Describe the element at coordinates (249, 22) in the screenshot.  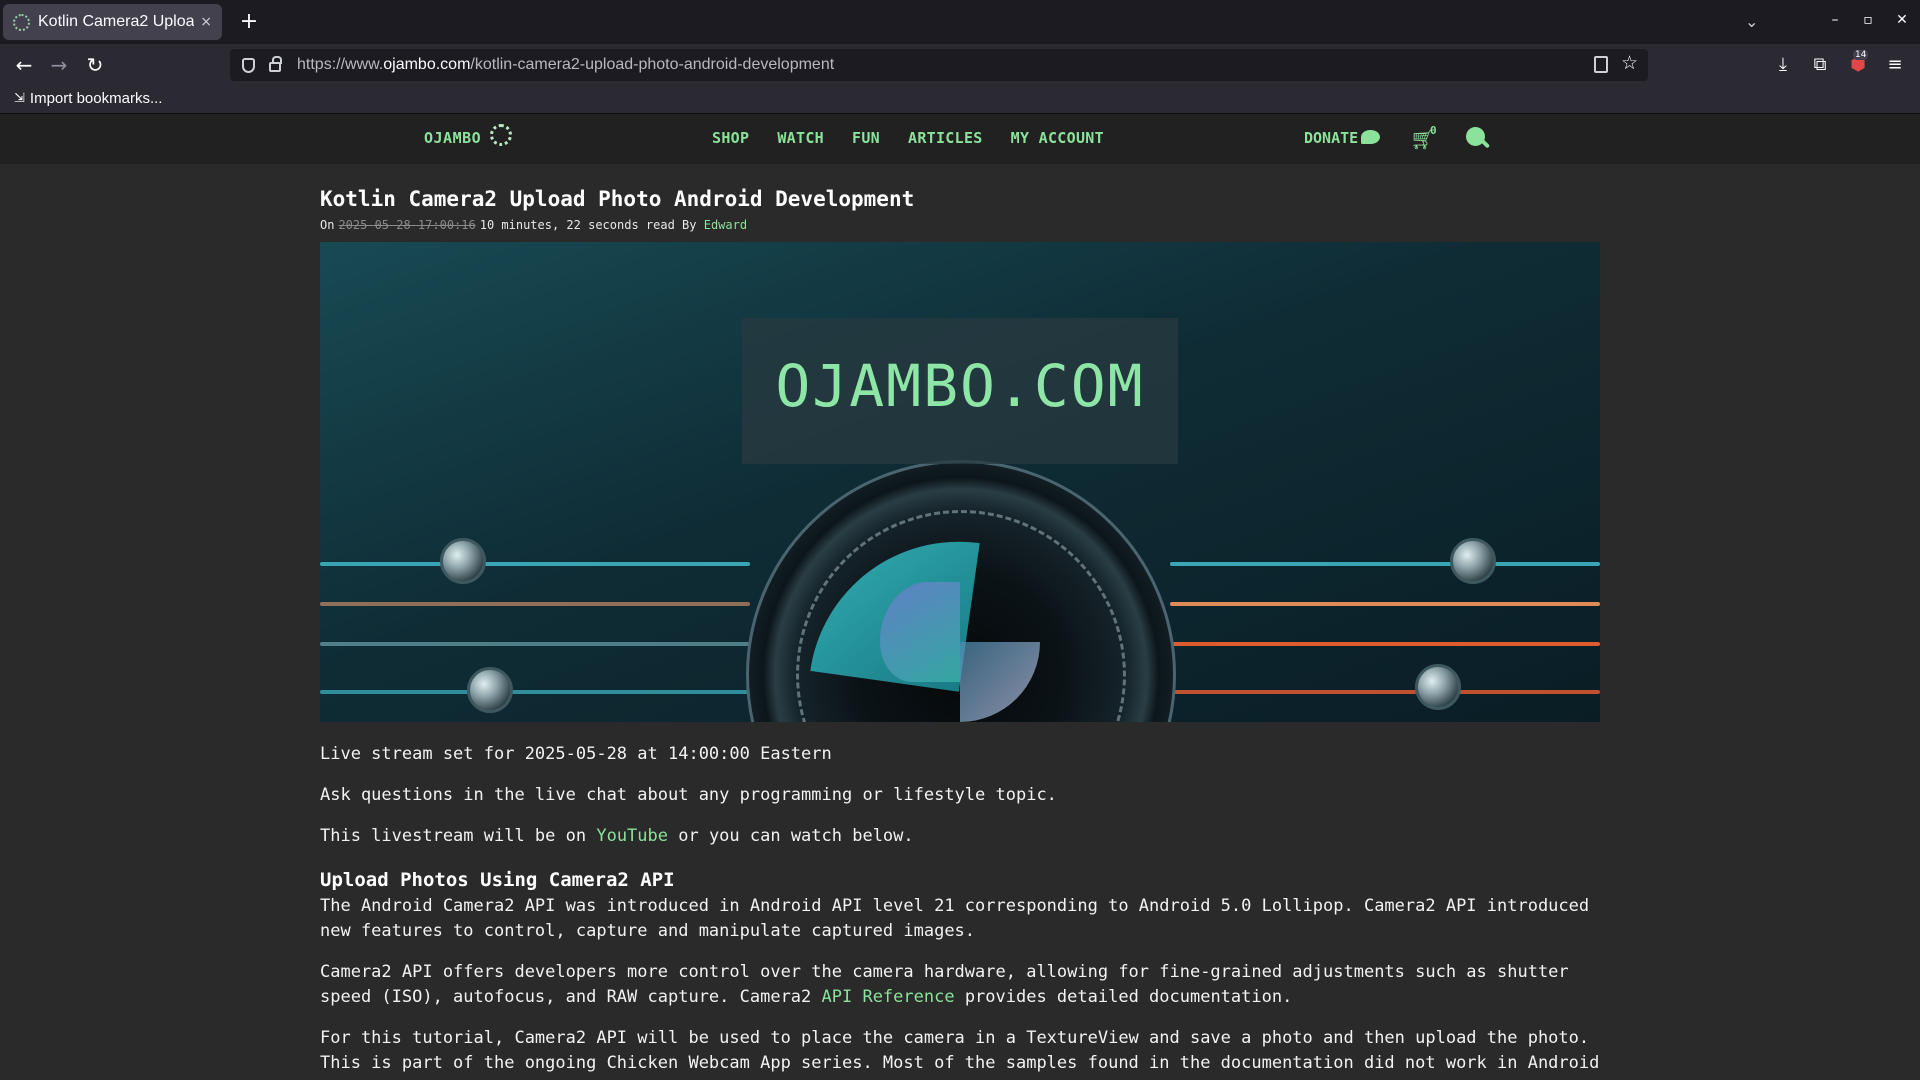
I see `new-tab-button: +` at that location.